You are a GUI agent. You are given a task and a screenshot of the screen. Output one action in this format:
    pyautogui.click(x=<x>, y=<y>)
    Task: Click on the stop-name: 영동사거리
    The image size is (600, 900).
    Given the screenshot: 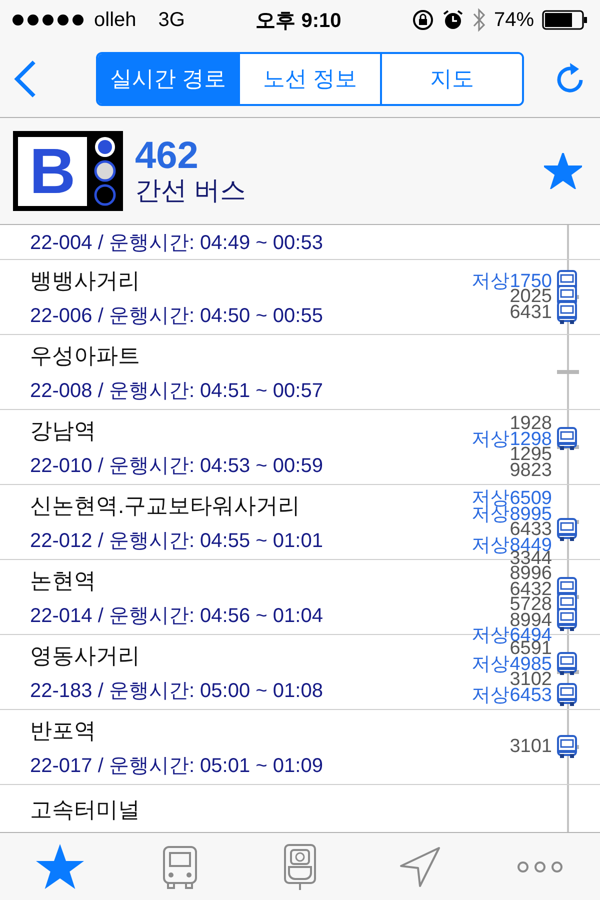 What is the action you would take?
    pyautogui.click(x=85, y=656)
    